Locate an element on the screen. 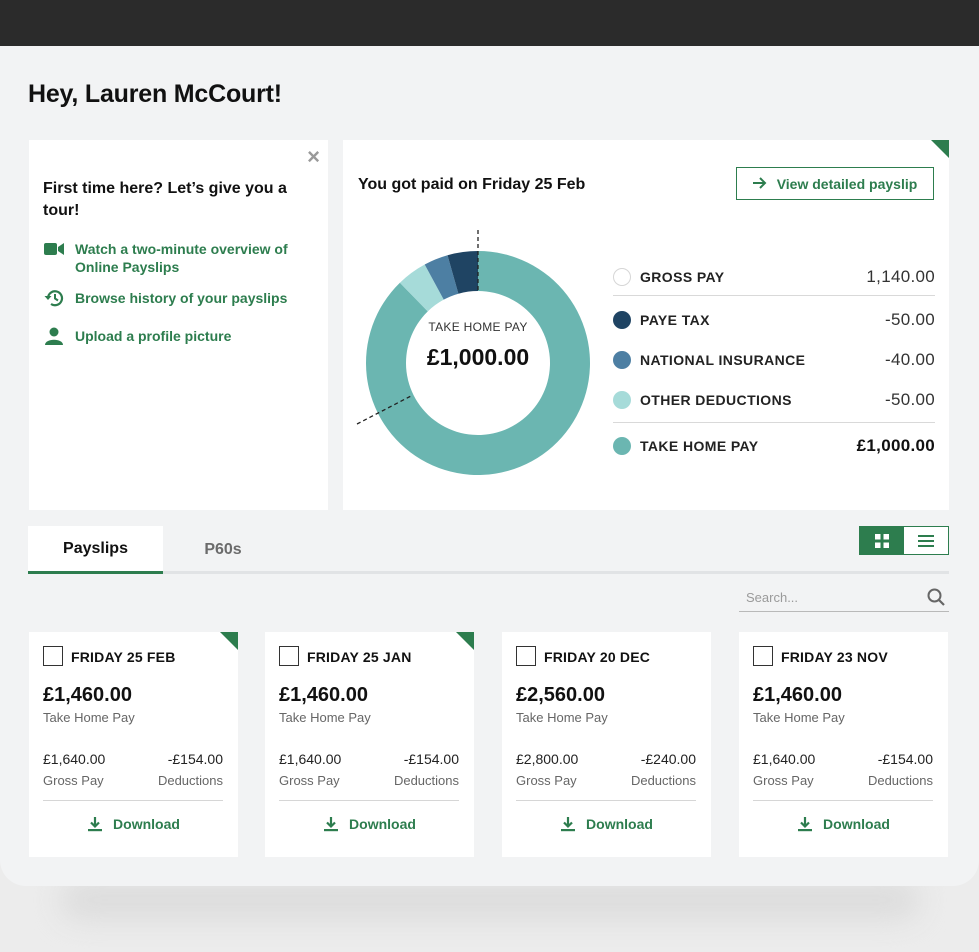  legend-row-paye-tax: PAYE TAX -50.00 is located at coordinates (774, 320).